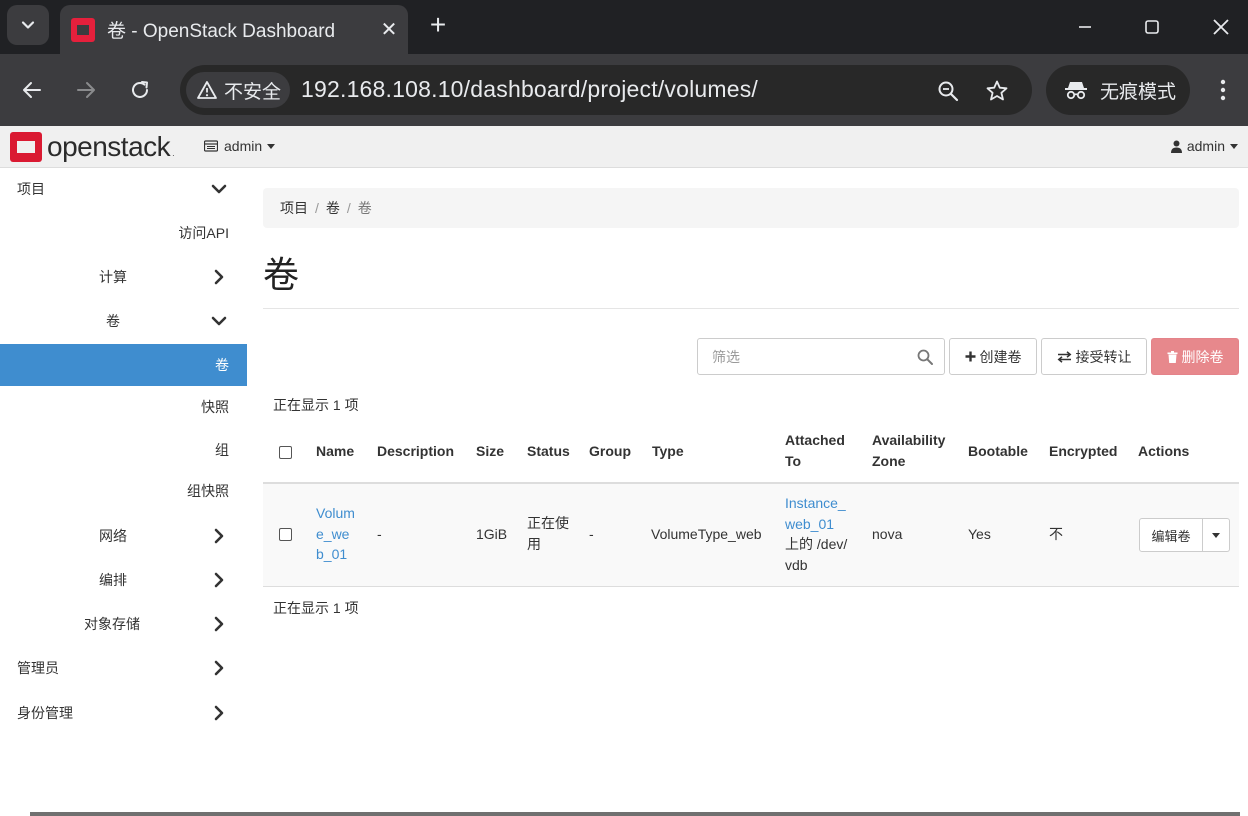  Describe the element at coordinates (948, 91) in the screenshot. I see `zoom-search-icon` at that location.